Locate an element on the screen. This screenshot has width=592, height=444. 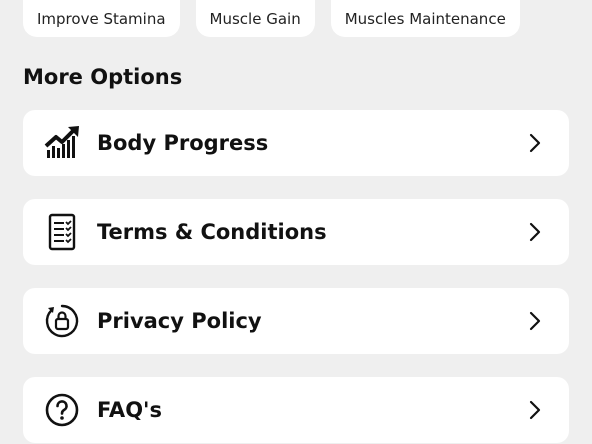
option-terms-conditions: Terms & Conditions is located at coordinates (296, 232).